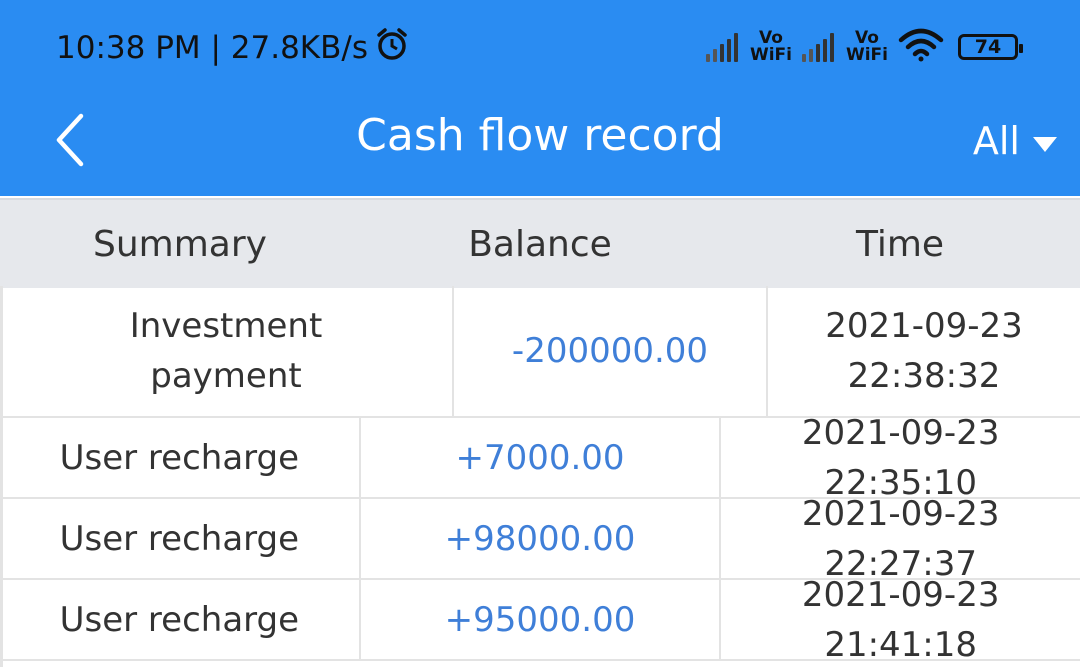  I want to click on battery-icon: 74, so click(990, 47).